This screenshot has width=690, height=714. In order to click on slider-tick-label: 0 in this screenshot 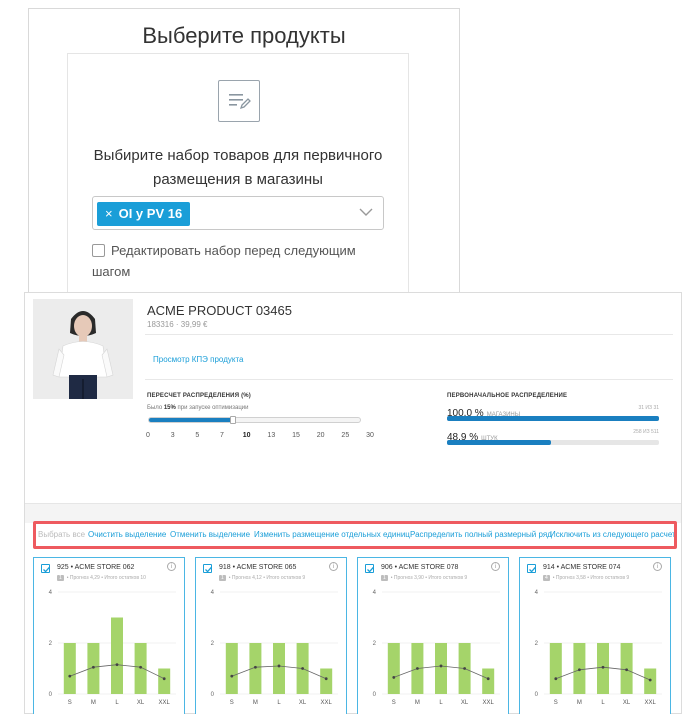, I will do `click(148, 435)`.